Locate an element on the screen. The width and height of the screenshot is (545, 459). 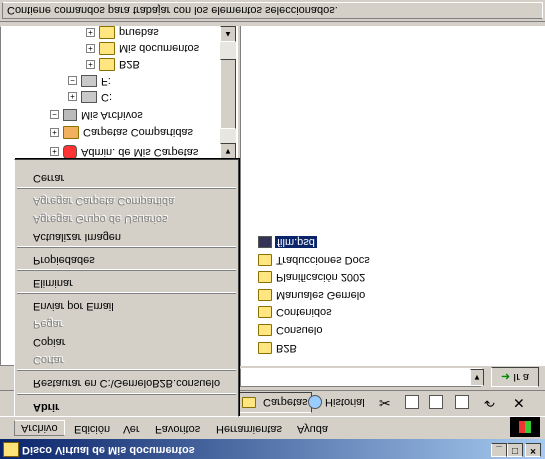
paste-button is located at coordinates (462, 402).